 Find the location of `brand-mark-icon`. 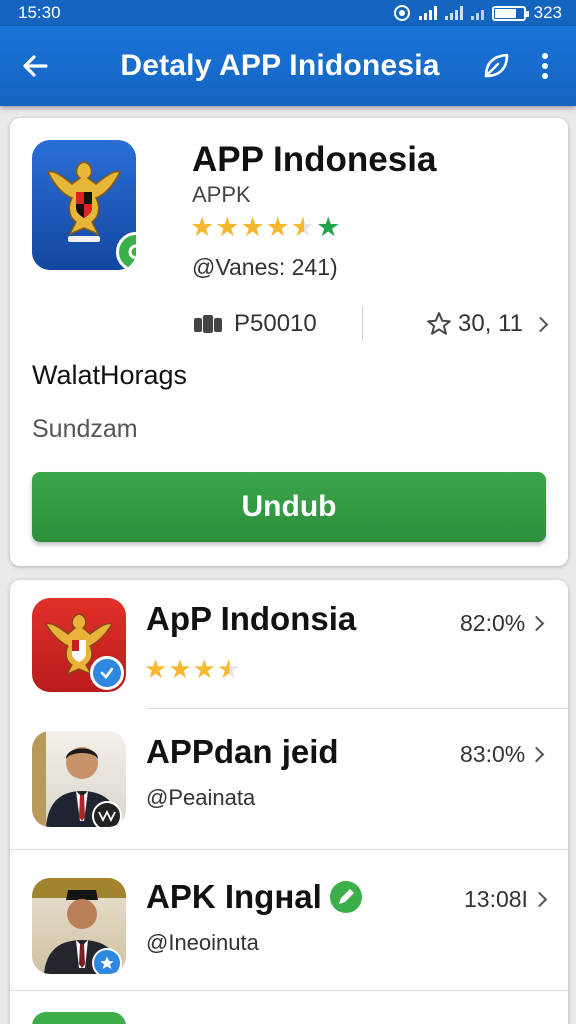

brand-mark-icon is located at coordinates (107, 816).